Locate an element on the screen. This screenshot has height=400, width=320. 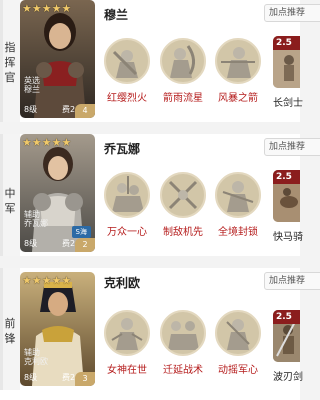
hero-name: 克利欧 is located at coordinates (122, 283).